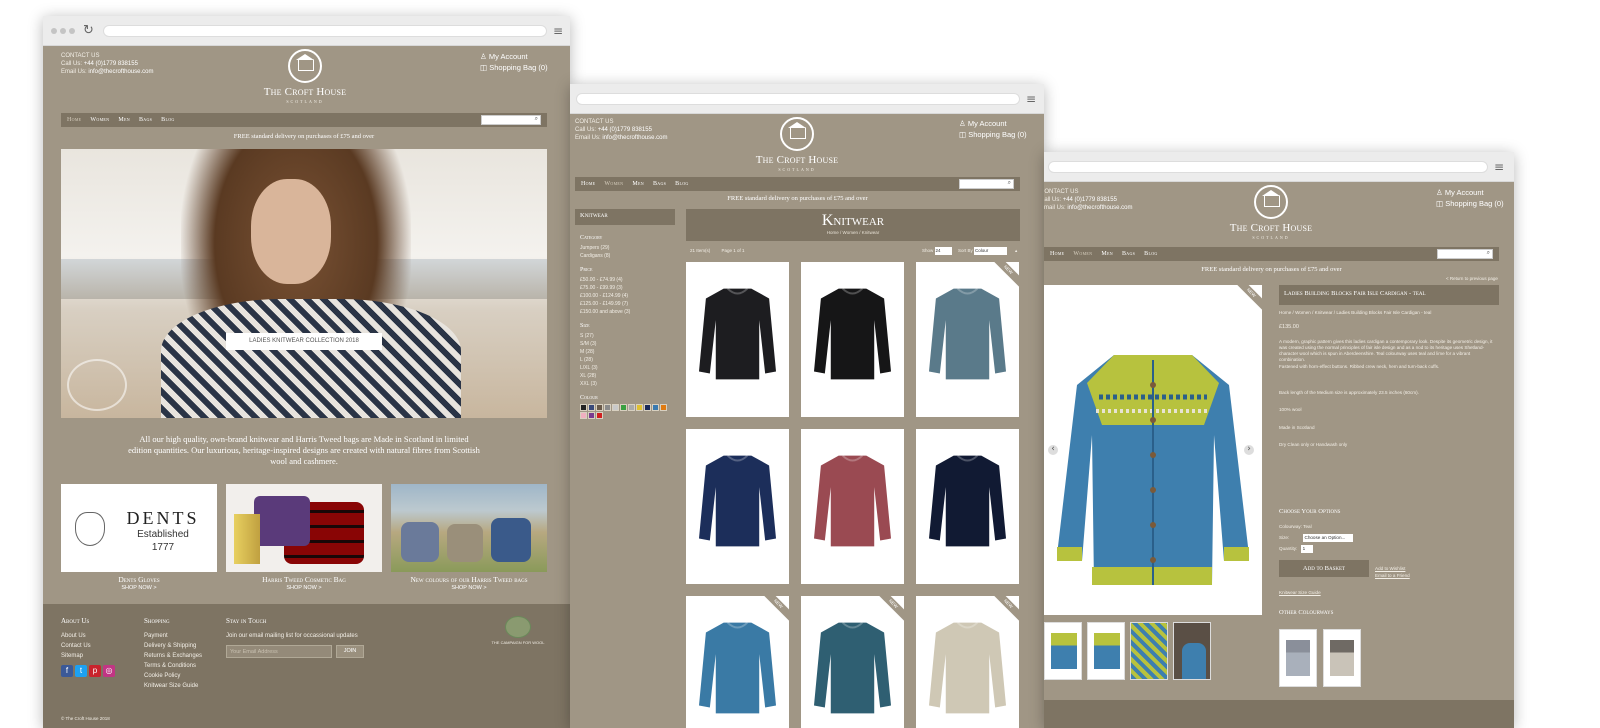  Describe the element at coordinates (304, 588) in the screenshot. I see `tile-shop-cosmetic: SHOP NOW >` at that location.